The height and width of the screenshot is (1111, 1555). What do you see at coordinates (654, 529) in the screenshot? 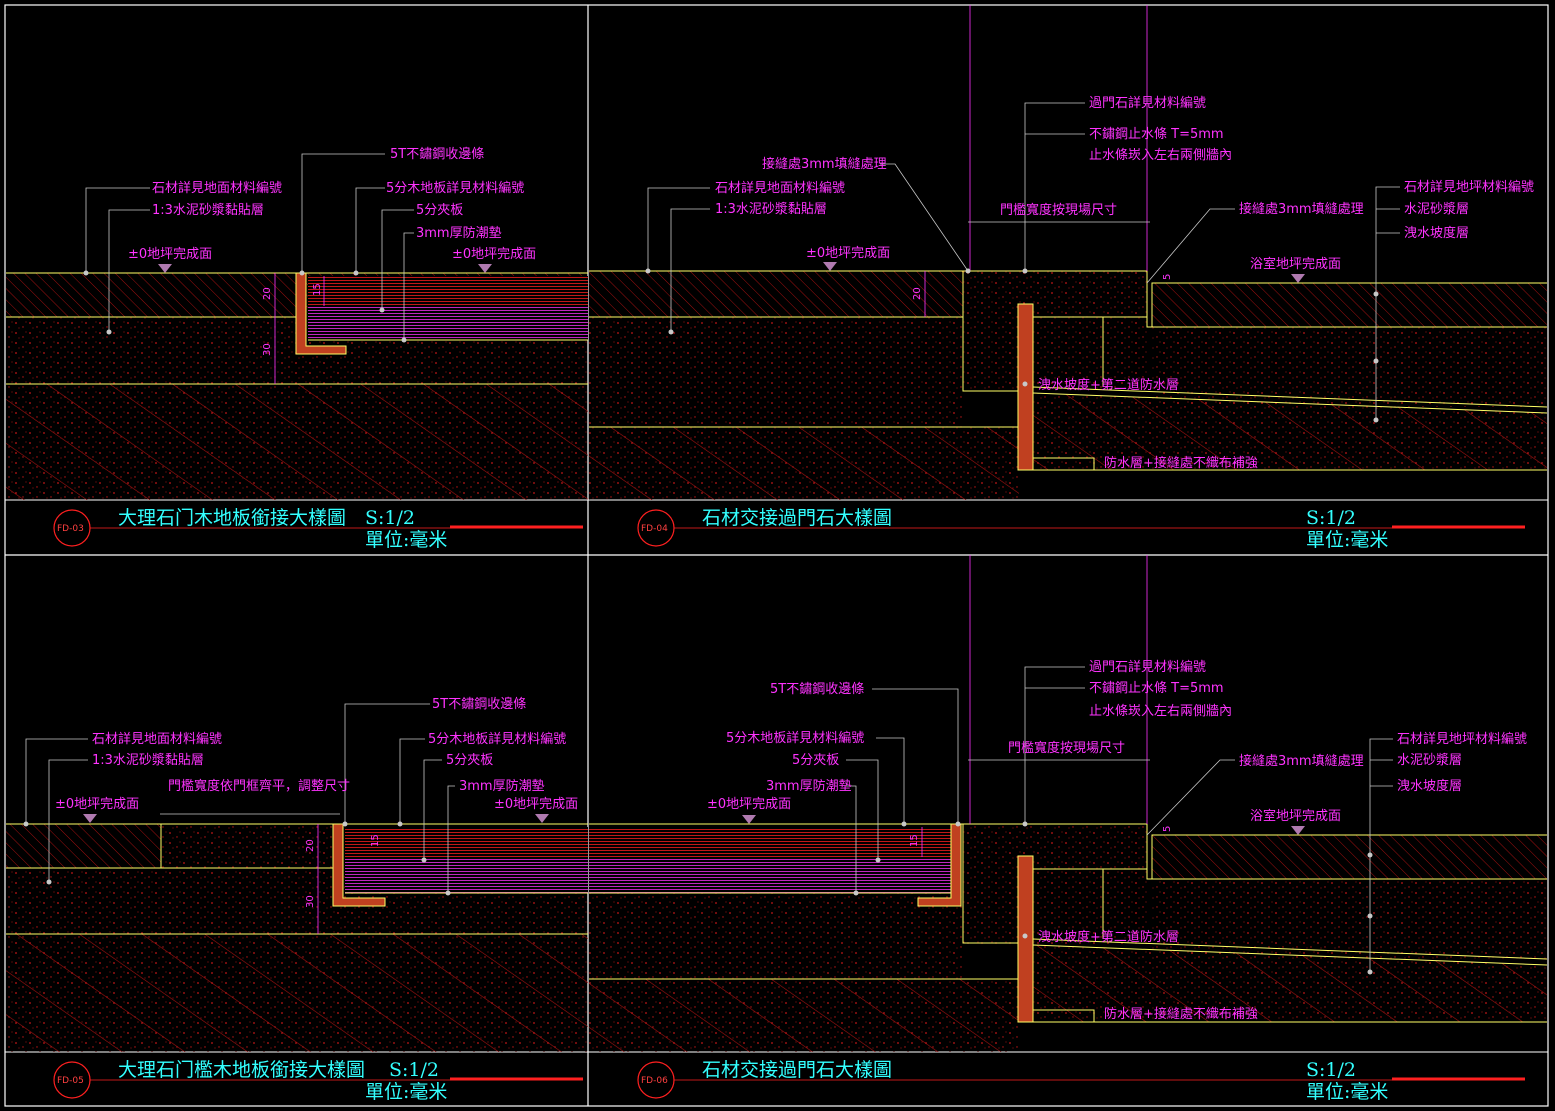
I see `drawing-tag: FD-04` at bounding box center [654, 529].